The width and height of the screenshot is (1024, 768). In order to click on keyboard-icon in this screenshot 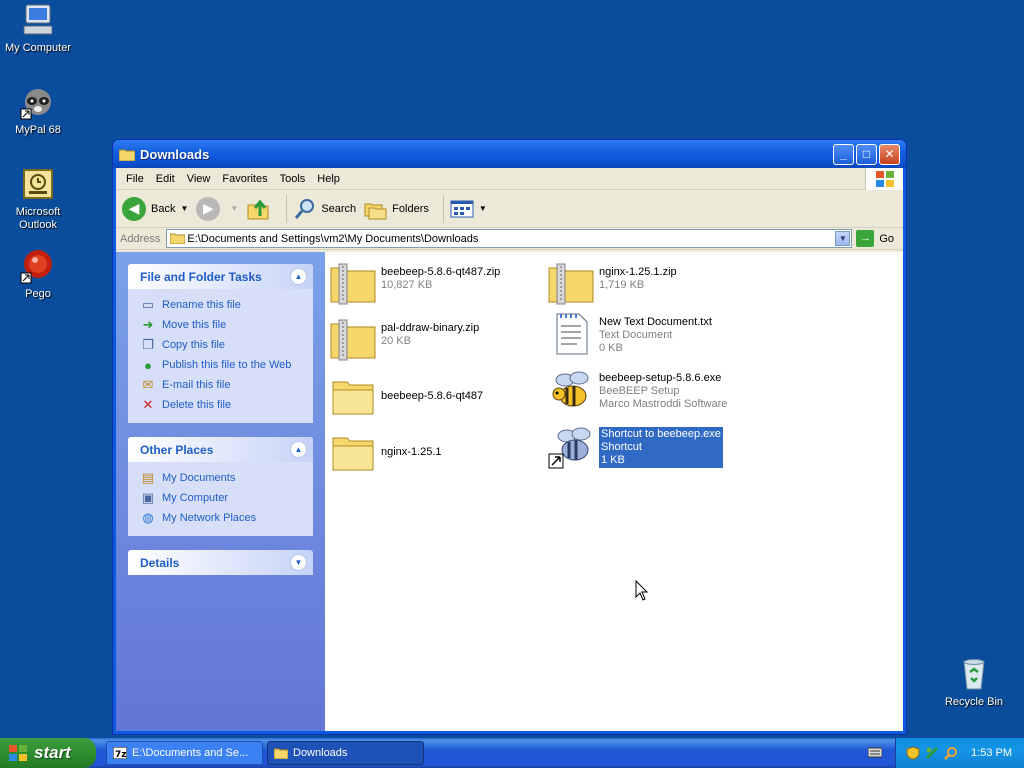, I will do `click(875, 752)`.